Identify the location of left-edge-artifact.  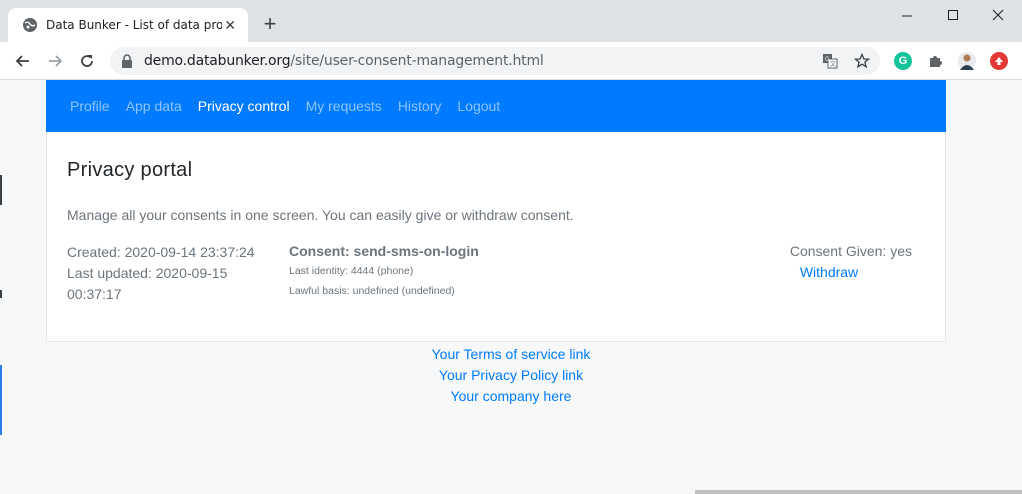
(1, 287).